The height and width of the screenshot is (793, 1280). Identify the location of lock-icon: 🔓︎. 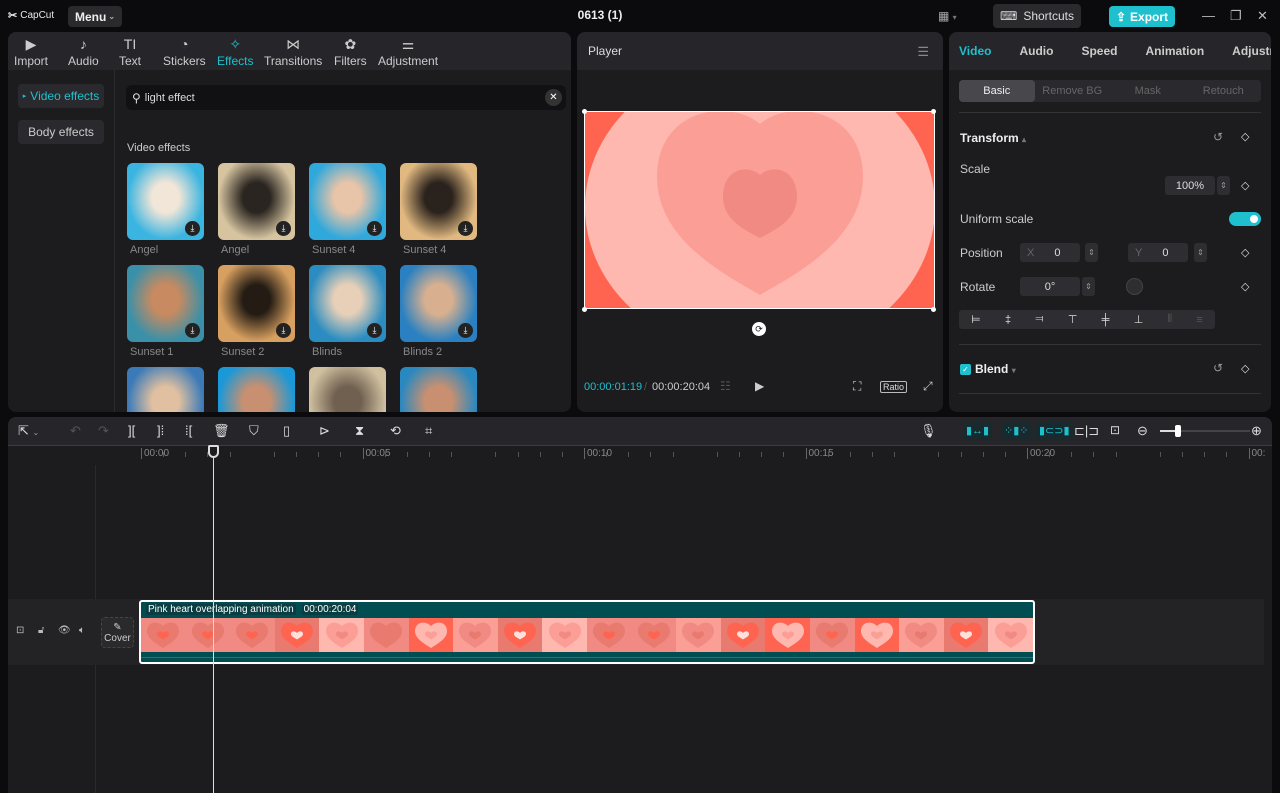
(41, 630).